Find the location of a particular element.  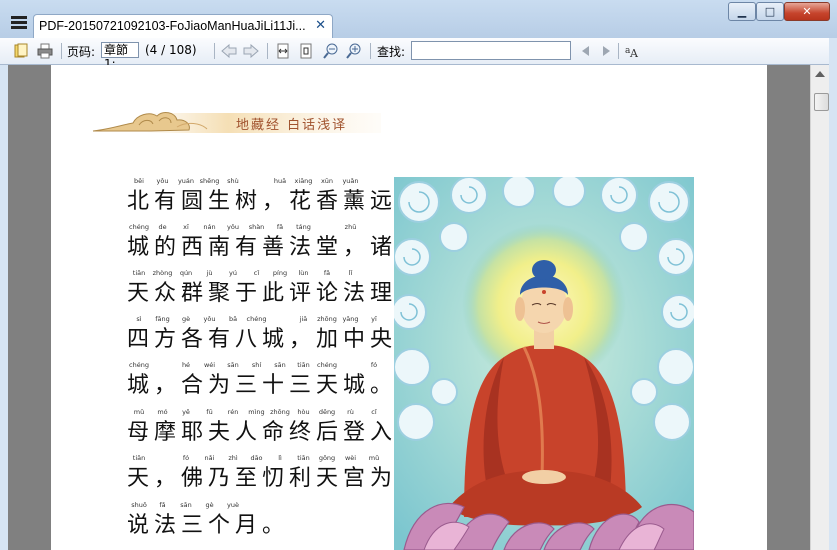

pinyin-syllable: mǔ is located at coordinates (139, 412).